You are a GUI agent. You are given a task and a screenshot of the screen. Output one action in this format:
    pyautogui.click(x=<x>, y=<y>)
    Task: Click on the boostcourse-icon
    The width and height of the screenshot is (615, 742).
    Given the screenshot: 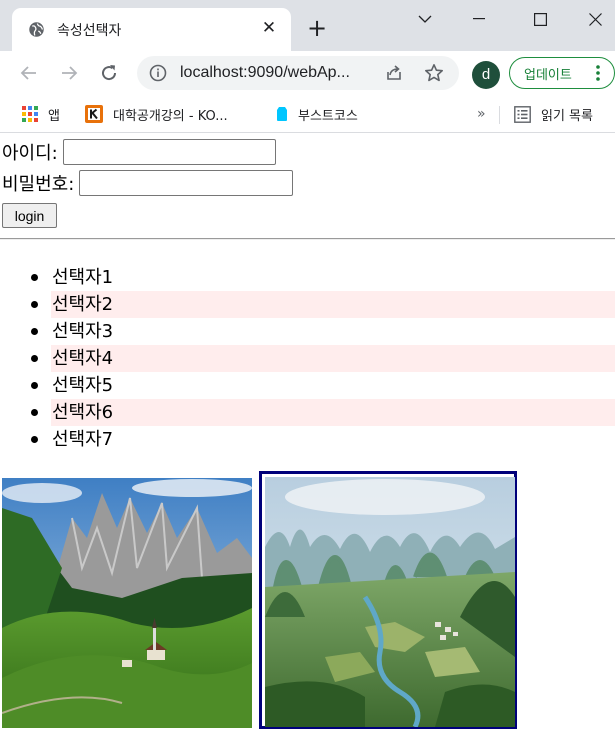 What is the action you would take?
    pyautogui.click(x=282, y=114)
    